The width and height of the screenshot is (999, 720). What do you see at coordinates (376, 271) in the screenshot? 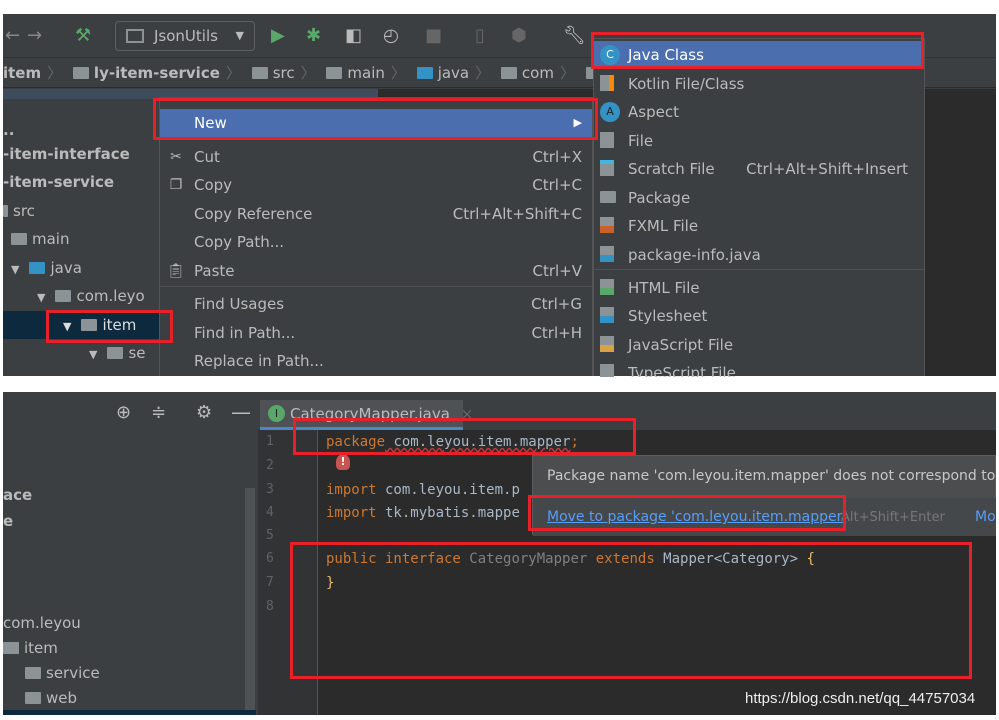
I see `menu-item-paste: 📋︎ Paste Ctrl+V` at bounding box center [376, 271].